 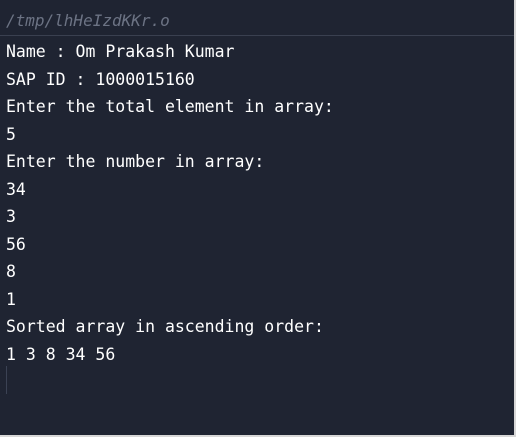 I want to click on executable-path: /tmp/lhHeIzdKKr.o, so click(x=88, y=20).